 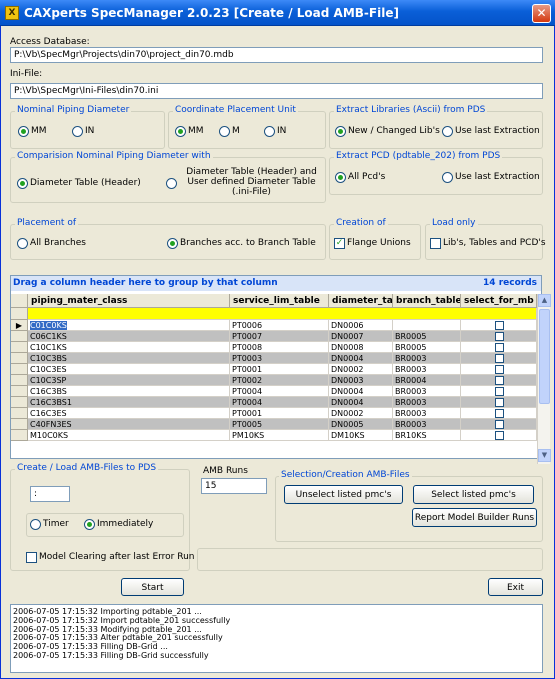 What do you see at coordinates (279, 380) in the screenshot?
I see `cell-service-lim-table: PT0002` at bounding box center [279, 380].